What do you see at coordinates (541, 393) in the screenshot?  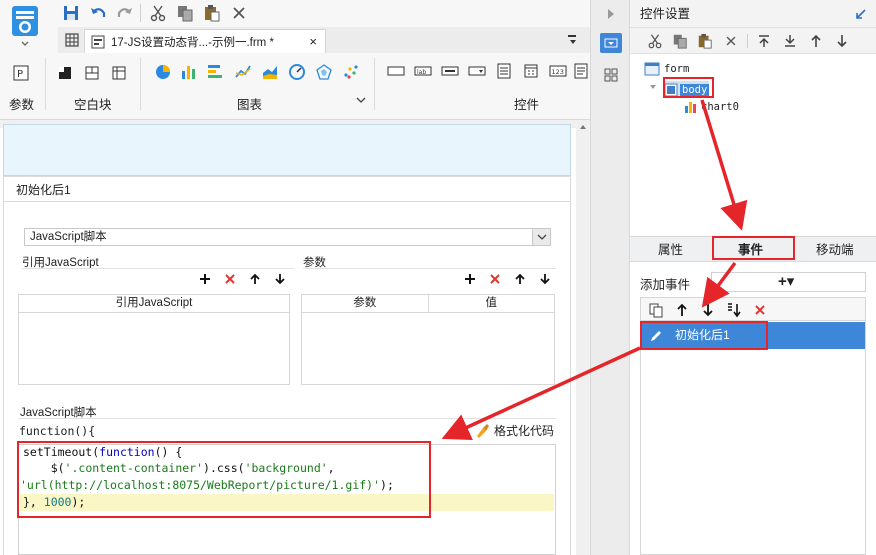 I see `arrow-item-to-code` at bounding box center [541, 393].